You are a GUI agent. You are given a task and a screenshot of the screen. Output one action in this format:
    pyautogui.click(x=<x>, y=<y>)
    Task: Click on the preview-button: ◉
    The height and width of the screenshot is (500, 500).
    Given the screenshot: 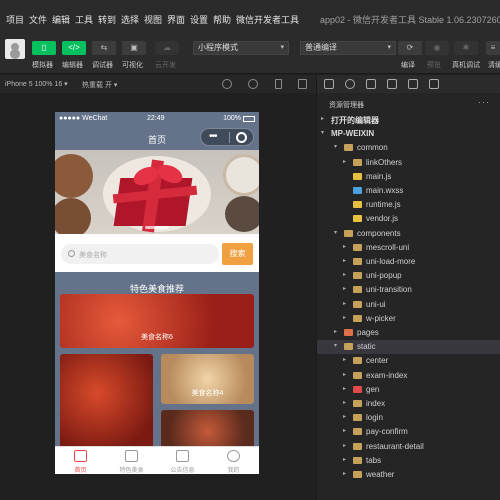 What is the action you would take?
    pyautogui.click(x=437, y=48)
    